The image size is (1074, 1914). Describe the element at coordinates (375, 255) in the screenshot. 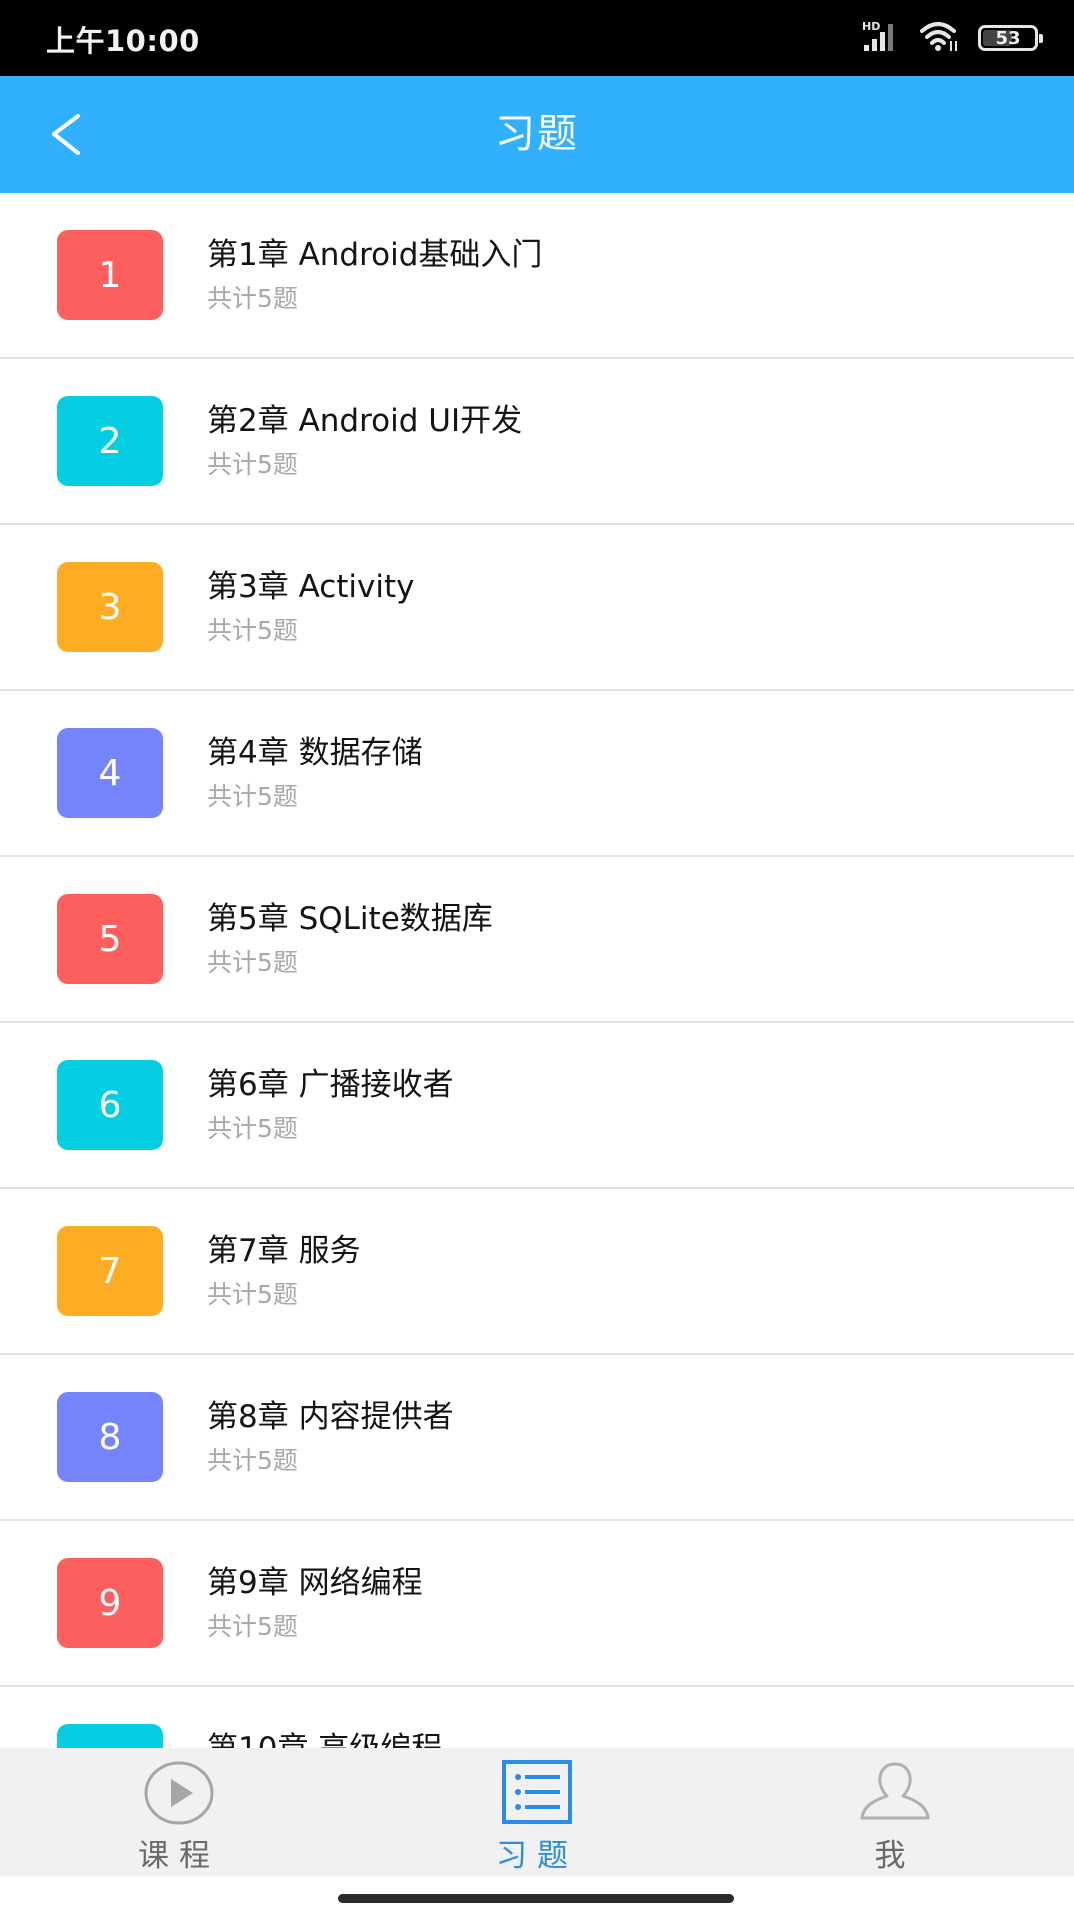

I see `chapter-title: 第1章 Android基础入门` at that location.